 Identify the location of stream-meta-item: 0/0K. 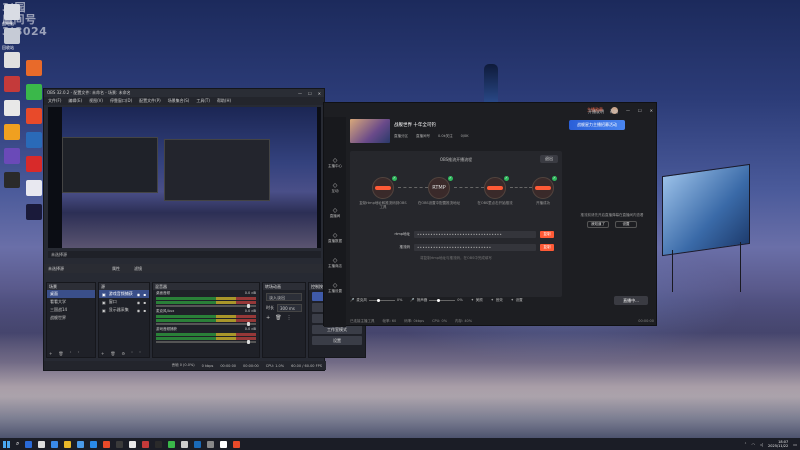
(465, 136).